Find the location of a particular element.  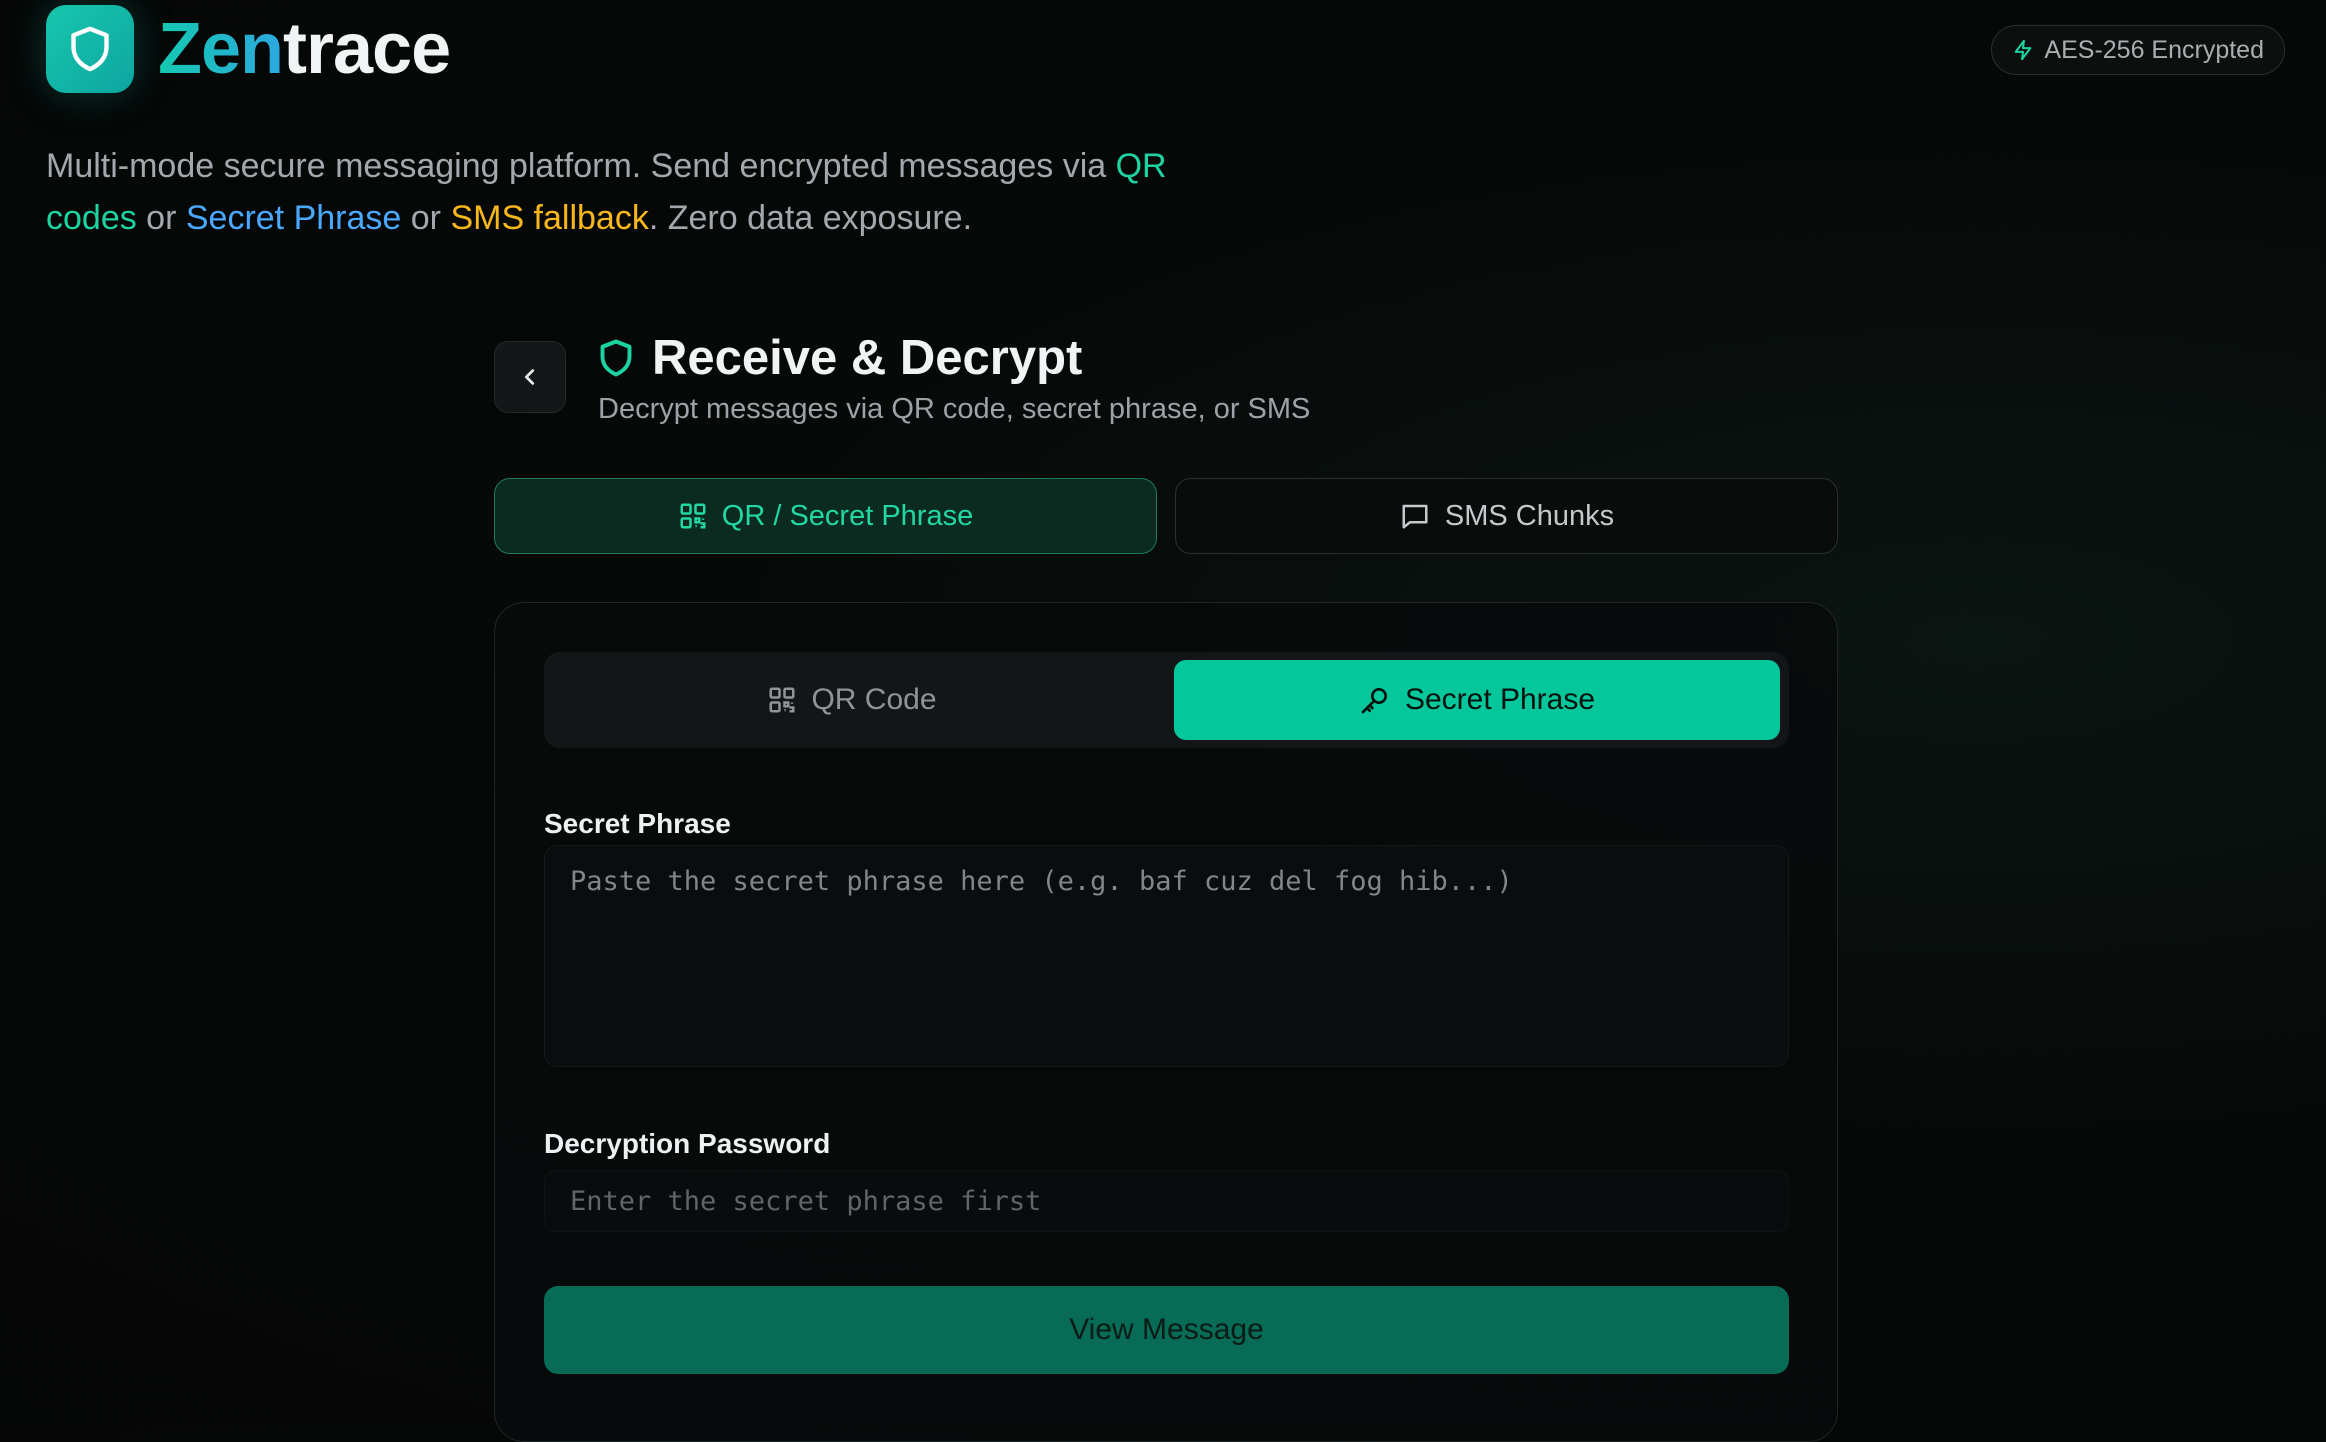

tab-label: QR Code is located at coordinates (874, 699).